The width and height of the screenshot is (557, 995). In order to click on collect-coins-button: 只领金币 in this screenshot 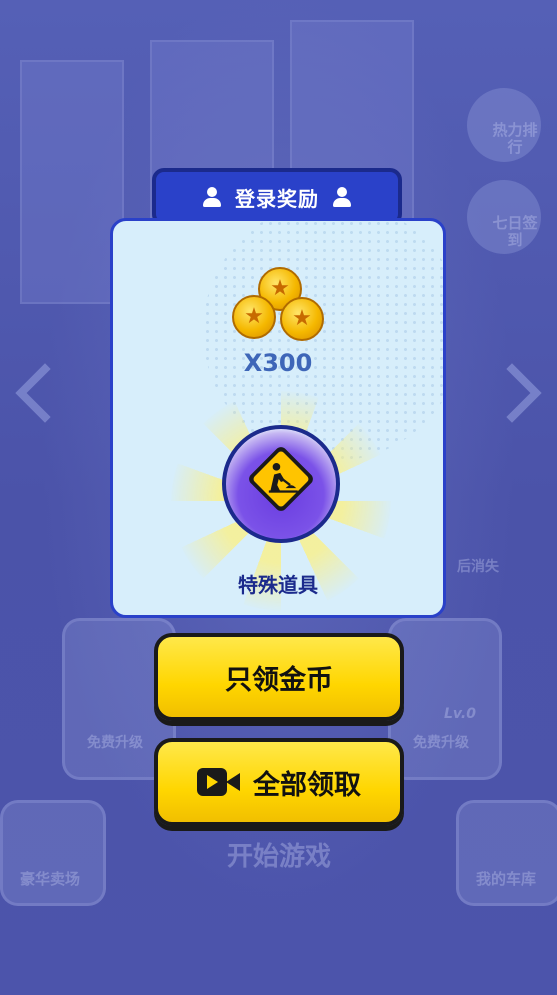, I will do `click(279, 677)`.